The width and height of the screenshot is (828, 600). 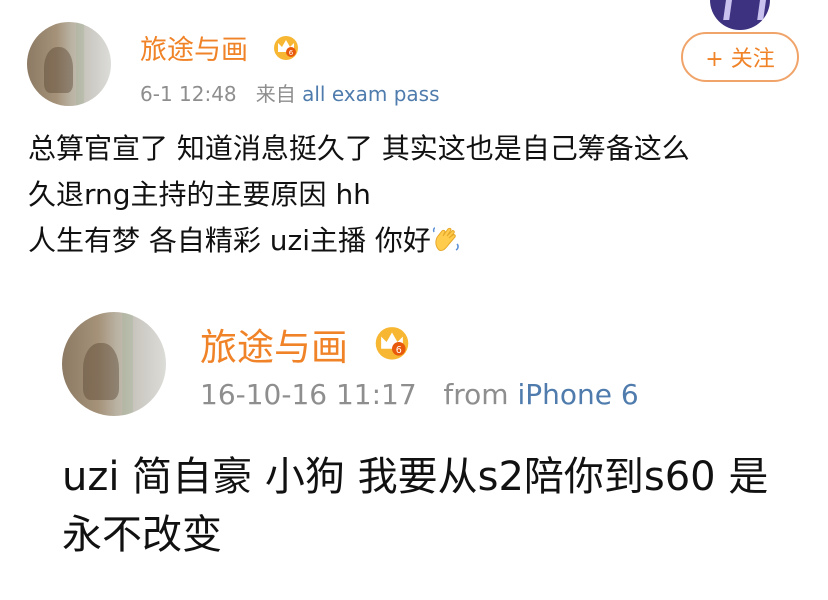 What do you see at coordinates (476, 394) in the screenshot?
I see `quoted-source-prefix: from` at bounding box center [476, 394].